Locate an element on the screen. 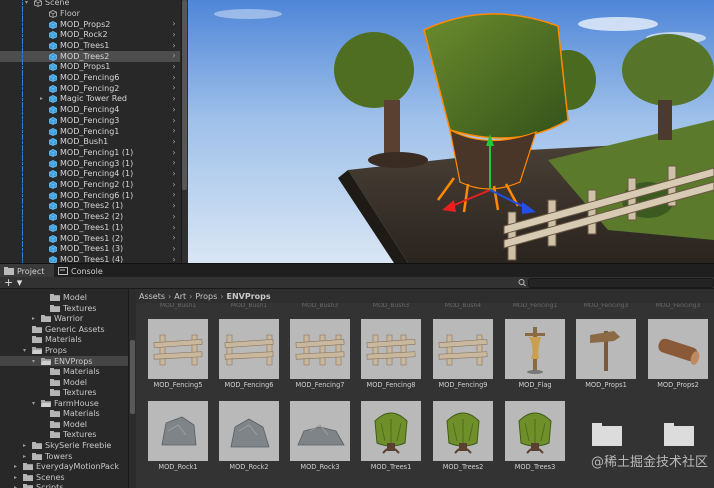  hierarchy-item: MOD_Props1 › is located at coordinates (90, 67).